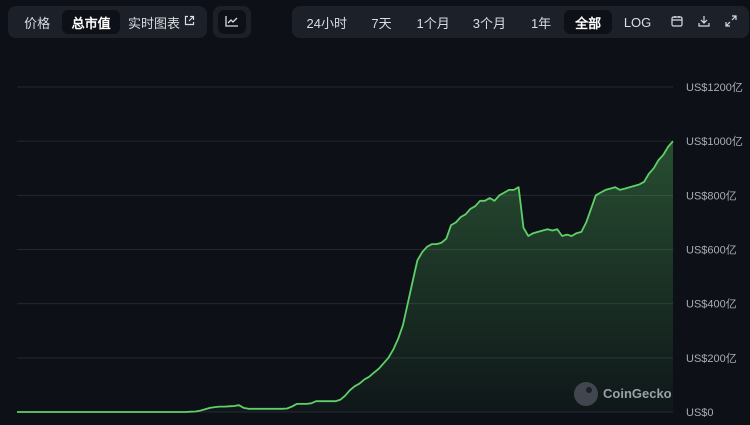 The image size is (750, 425). I want to click on chart-type-toggle, so click(232, 22).